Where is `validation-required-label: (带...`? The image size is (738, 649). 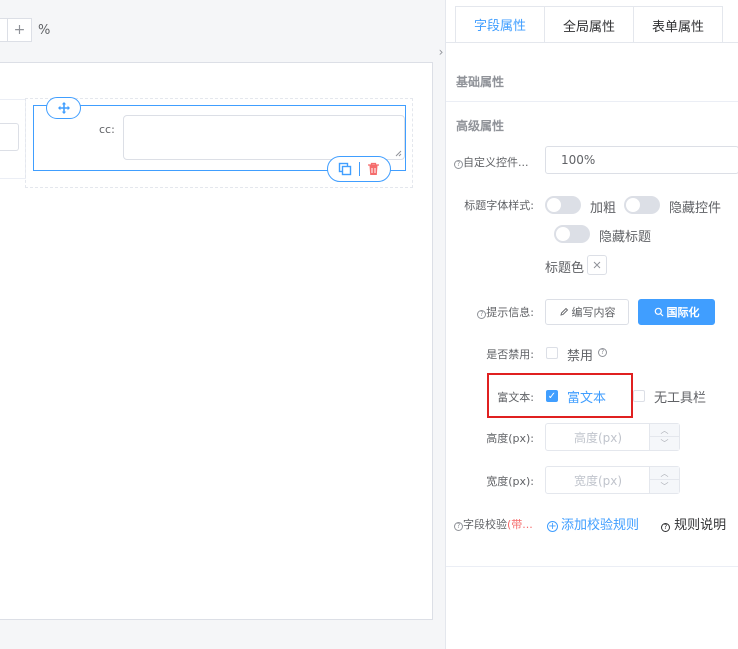 validation-required-label: (带... is located at coordinates (520, 524).